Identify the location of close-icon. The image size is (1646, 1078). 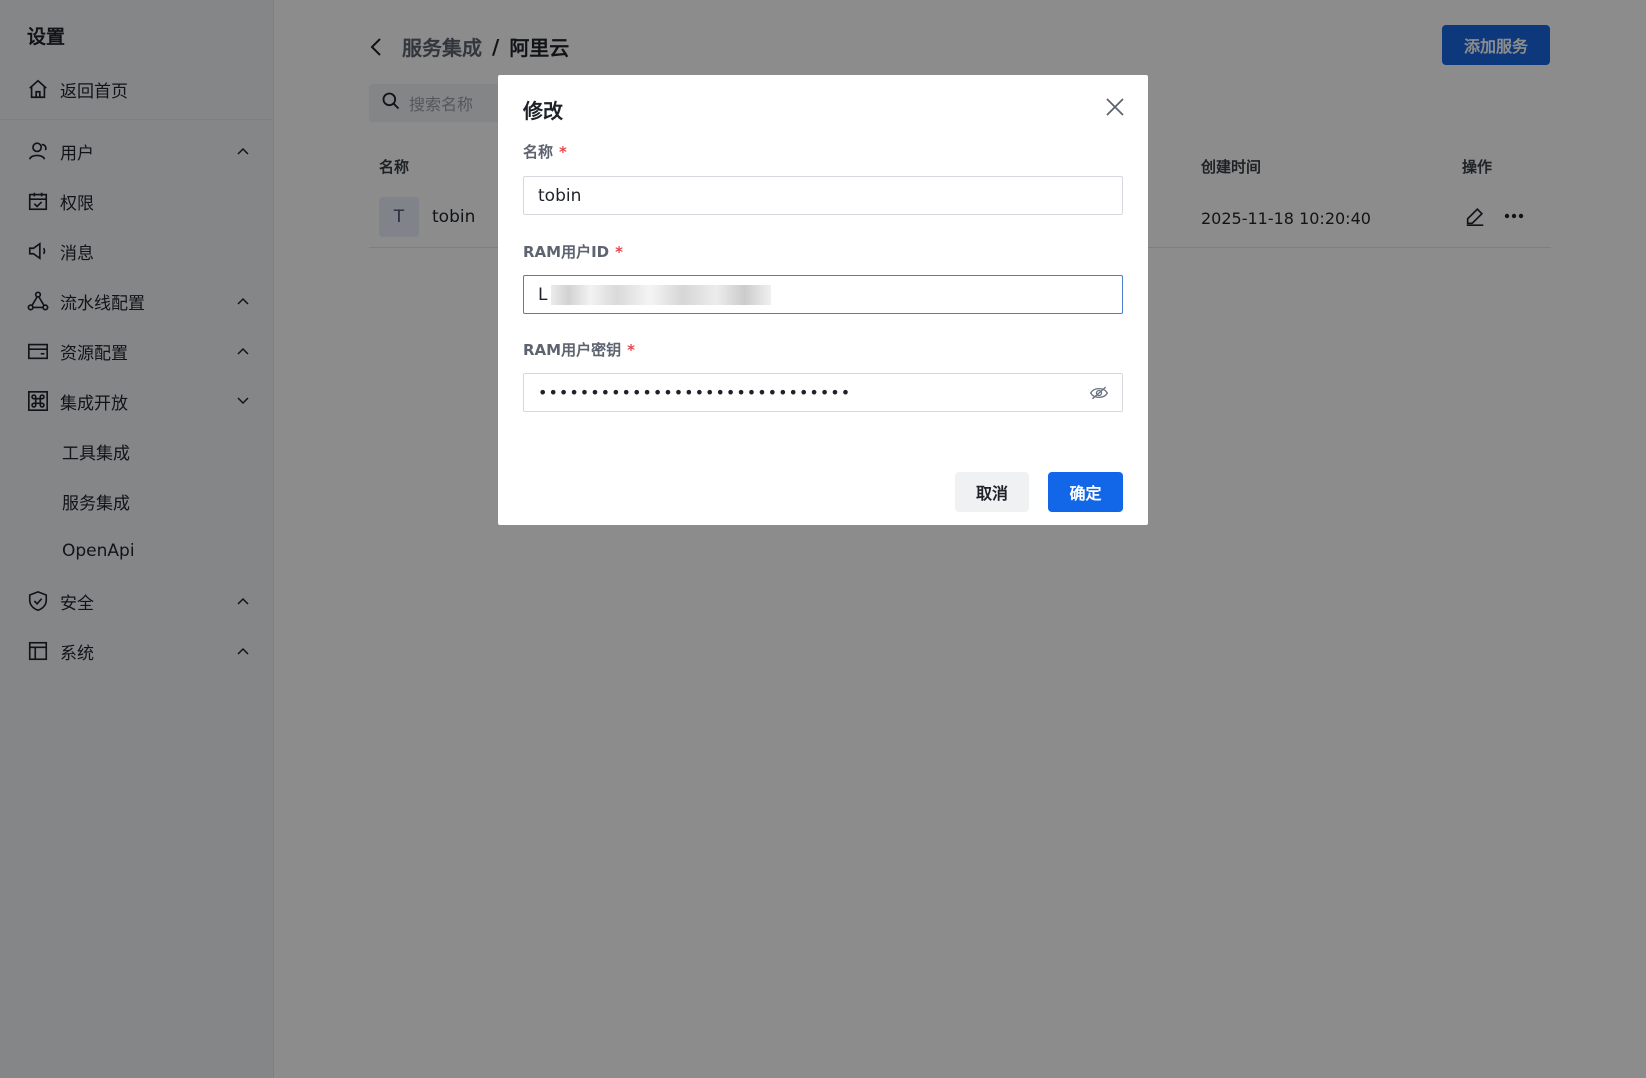
(1115, 107).